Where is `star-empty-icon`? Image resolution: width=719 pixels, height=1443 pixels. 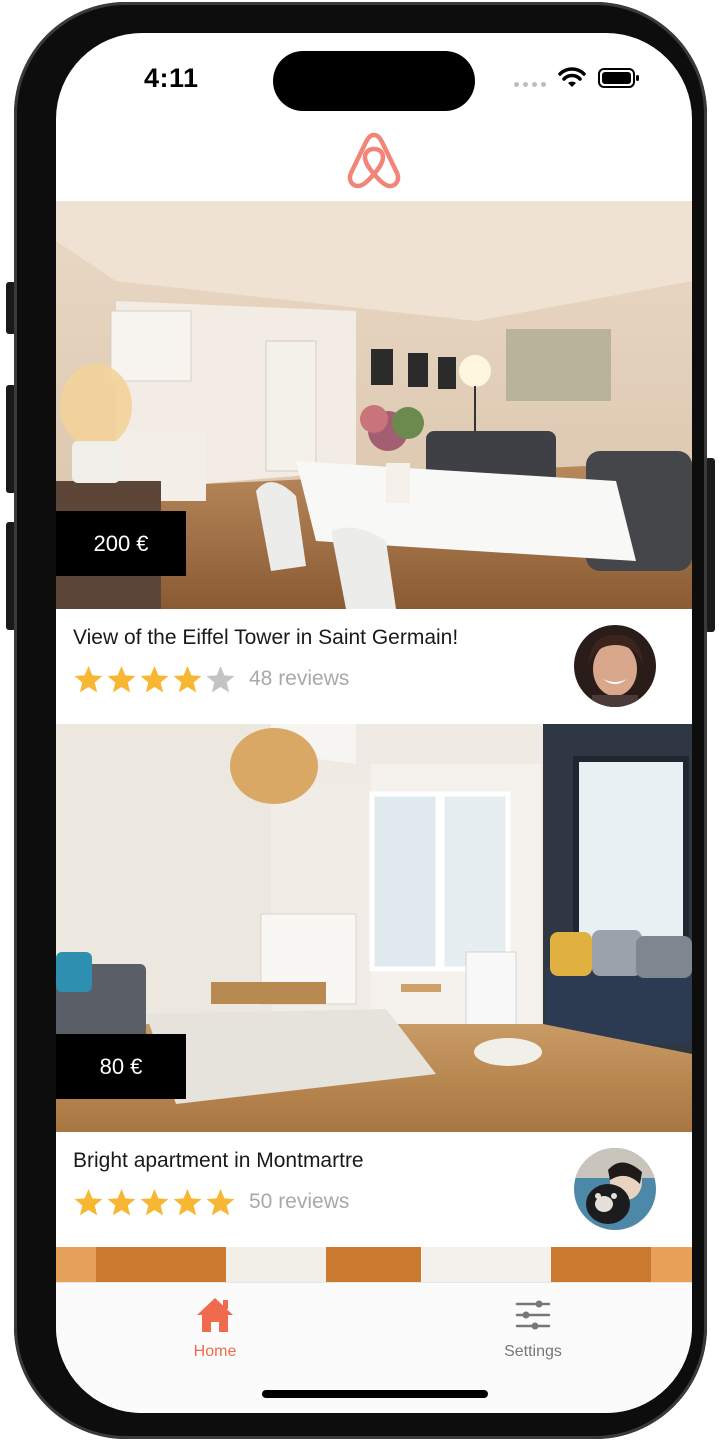 star-empty-icon is located at coordinates (220, 679).